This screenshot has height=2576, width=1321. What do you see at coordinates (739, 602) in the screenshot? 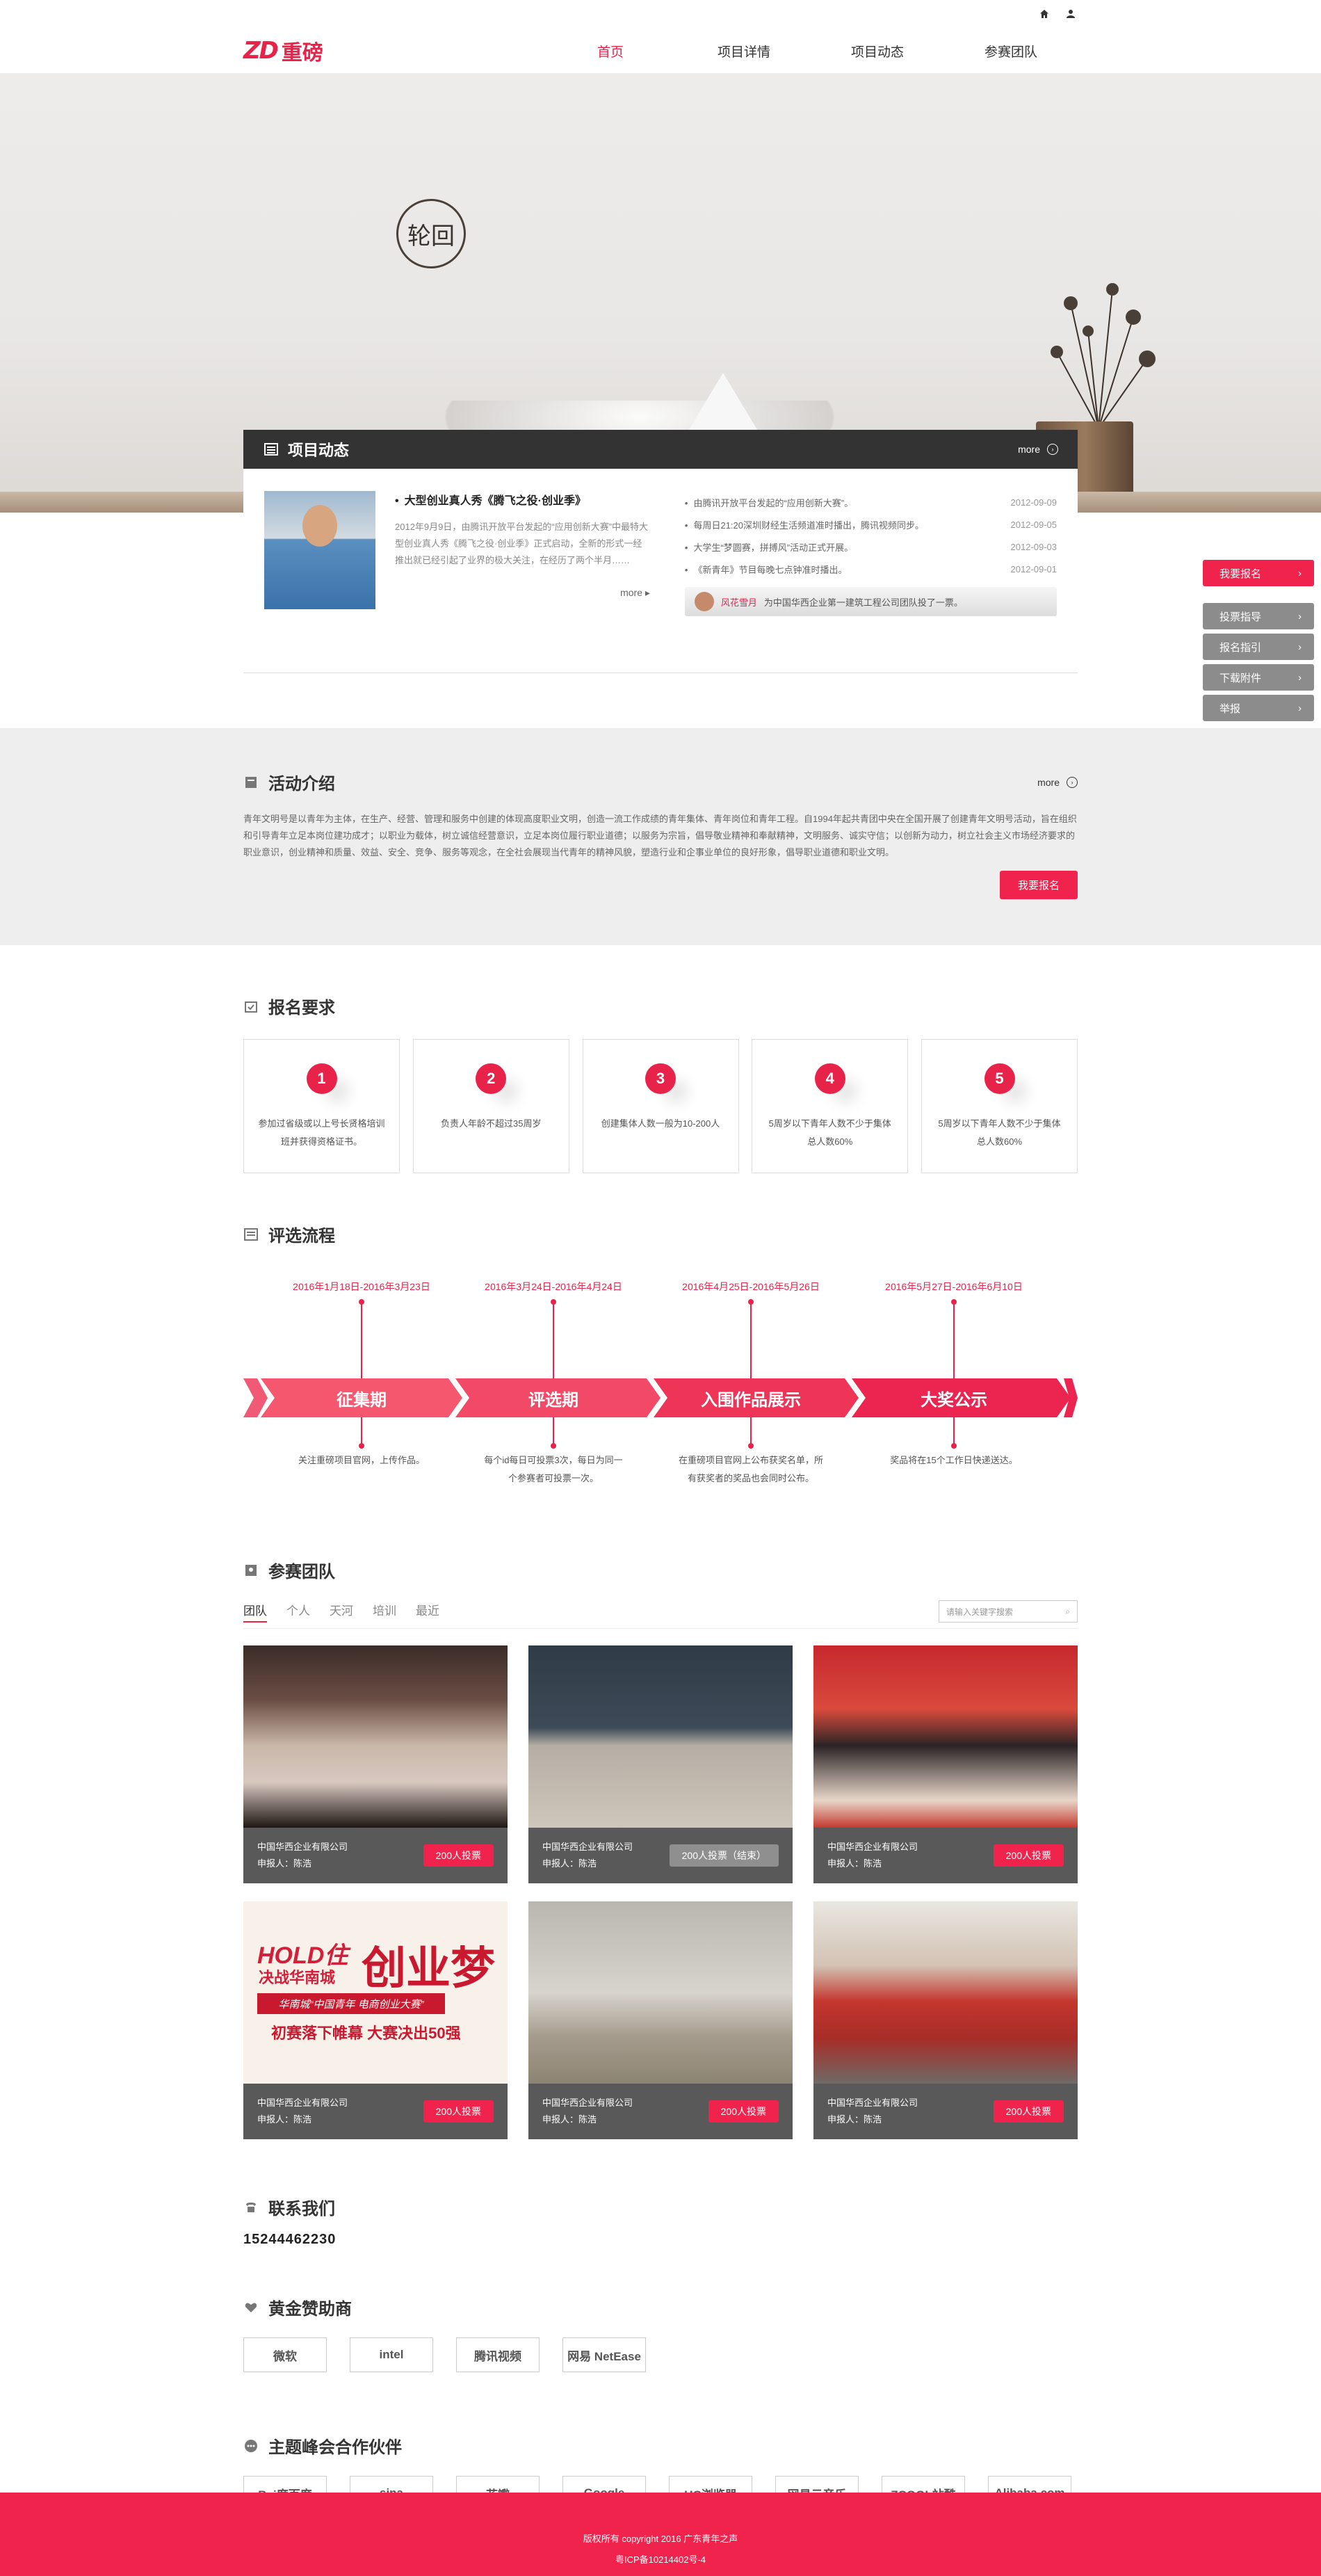
I see `ticker-user-name: 风花雪月` at bounding box center [739, 602].